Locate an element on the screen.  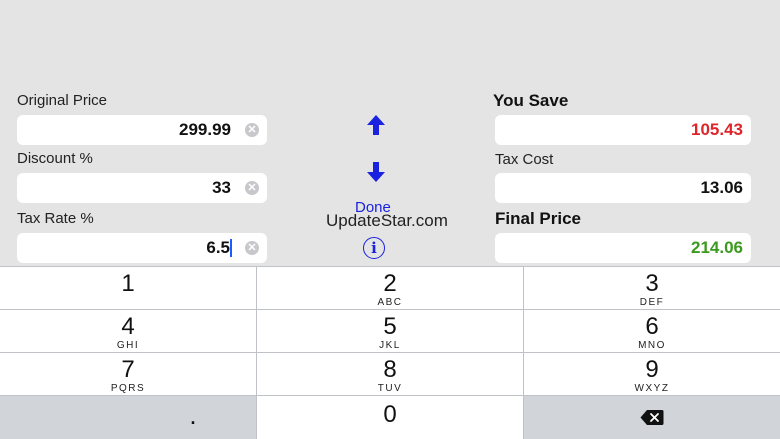
tax-cost-value: 13.06 is located at coordinates (721, 187).